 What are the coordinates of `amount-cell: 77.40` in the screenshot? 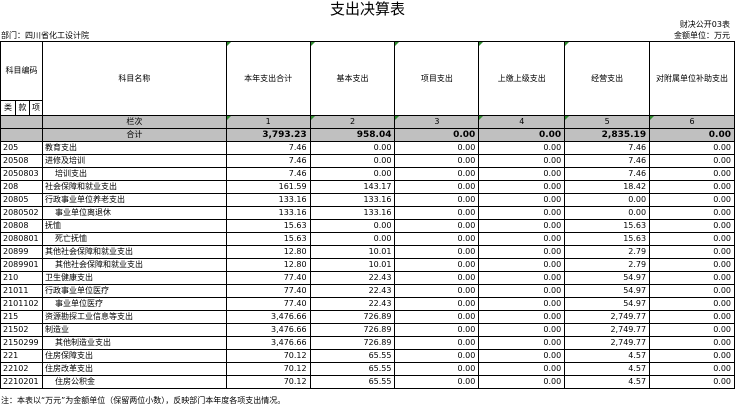 It's located at (268, 291).